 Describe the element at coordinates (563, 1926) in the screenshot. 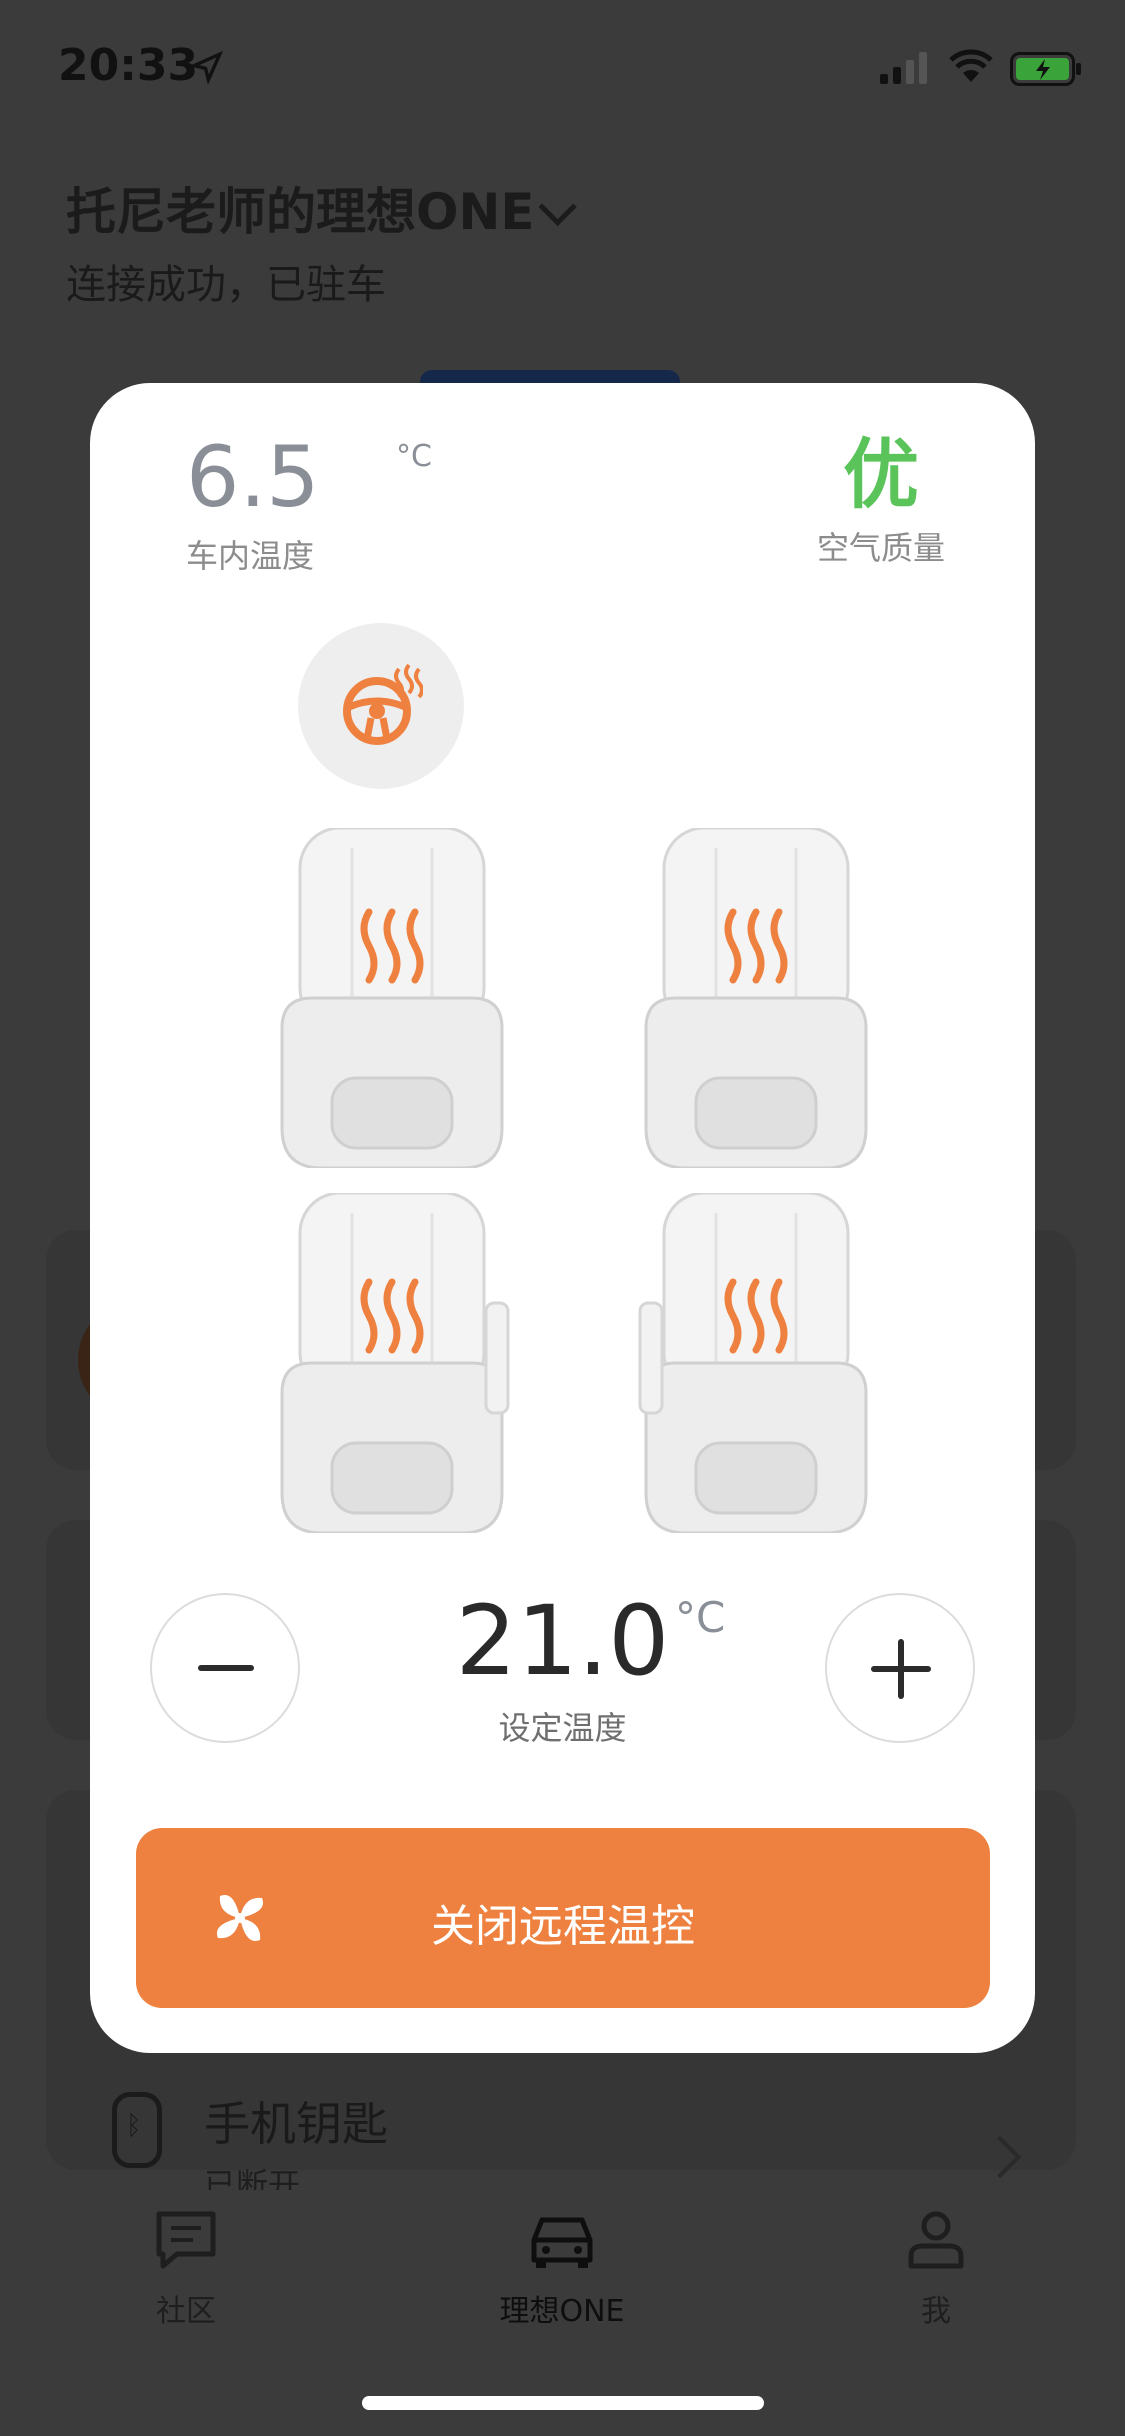

I see `close-remote-climate-label: 关闭远程温控` at that location.